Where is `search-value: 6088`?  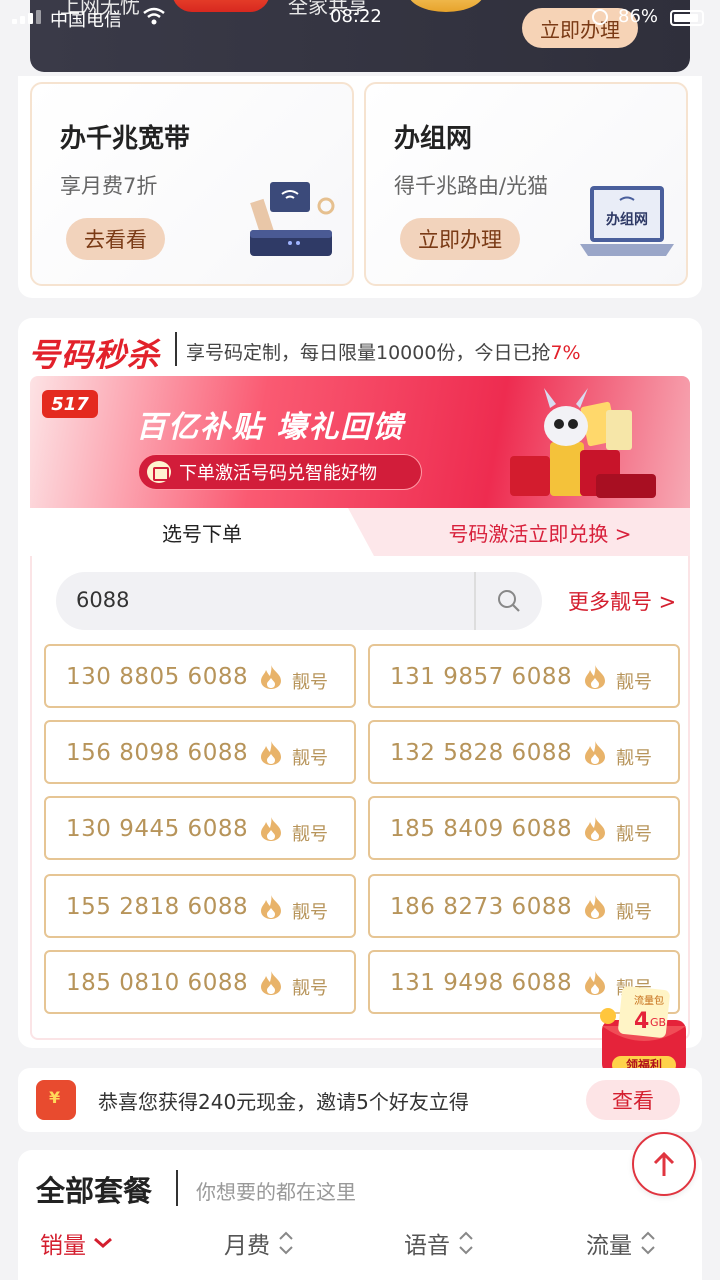 search-value: 6088 is located at coordinates (103, 600).